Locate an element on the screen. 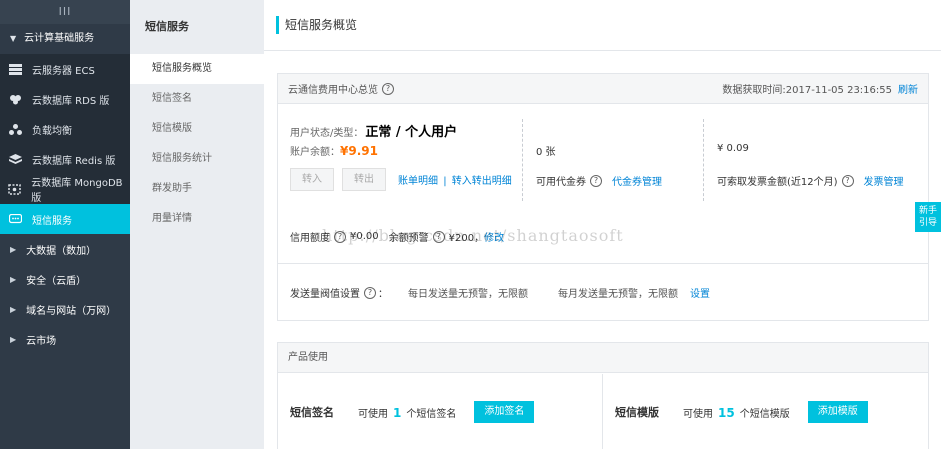  template-suffix: 个短信模版 is located at coordinates (764, 414).